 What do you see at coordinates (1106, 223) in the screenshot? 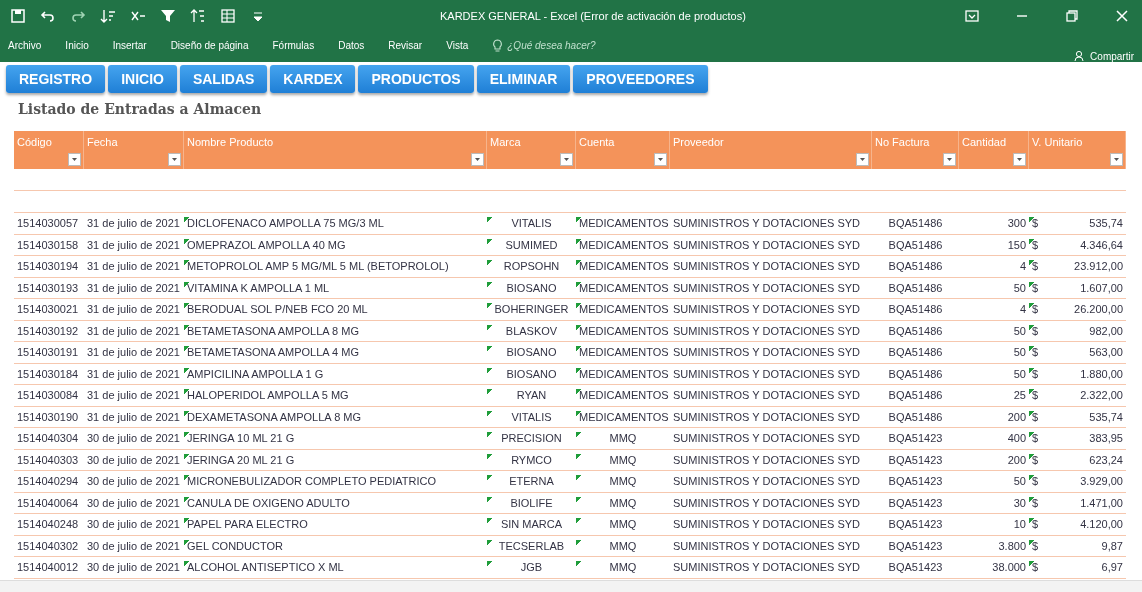
I see `table-cell-text: 535,74` at bounding box center [1106, 223].